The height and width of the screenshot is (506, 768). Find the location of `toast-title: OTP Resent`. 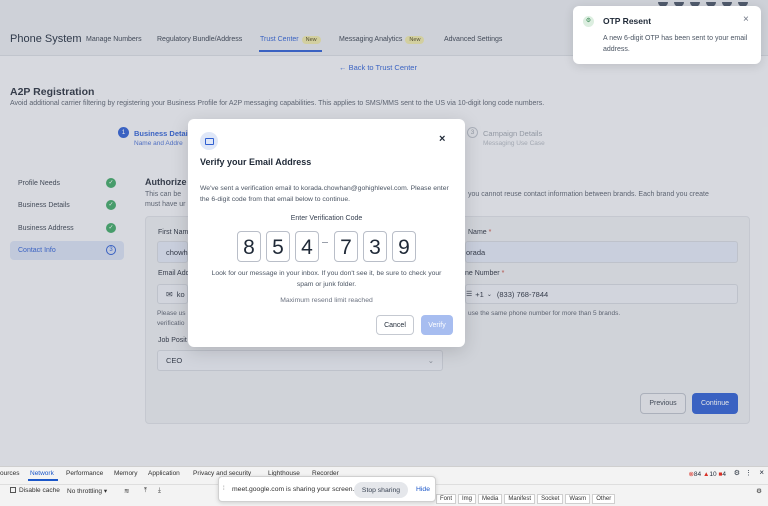

toast-title: OTP Resent is located at coordinates (627, 21).